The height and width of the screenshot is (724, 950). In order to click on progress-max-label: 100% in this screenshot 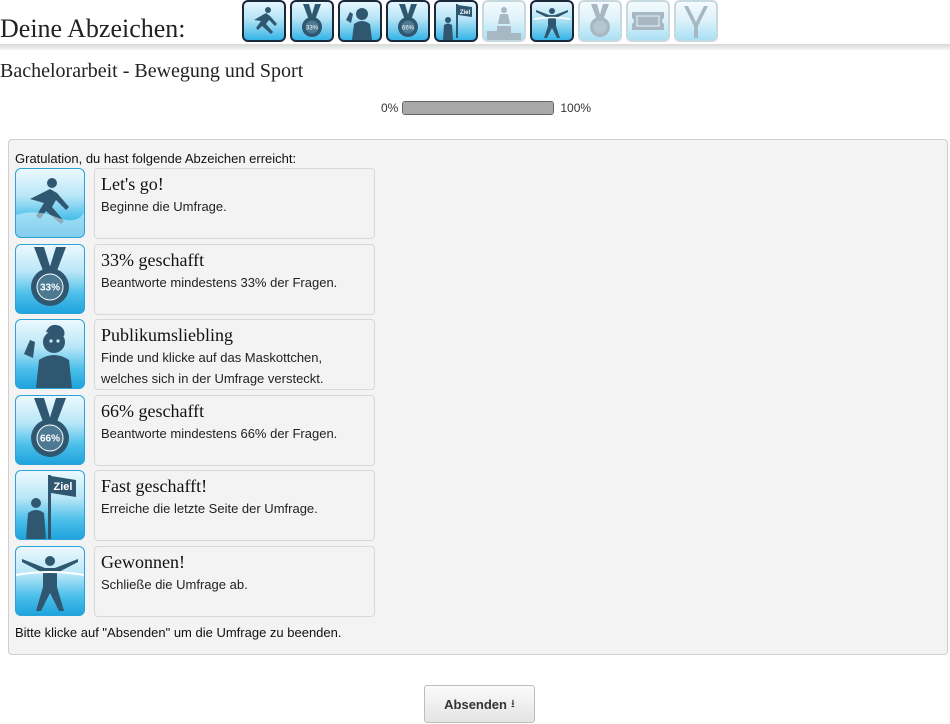, I will do `click(576, 108)`.